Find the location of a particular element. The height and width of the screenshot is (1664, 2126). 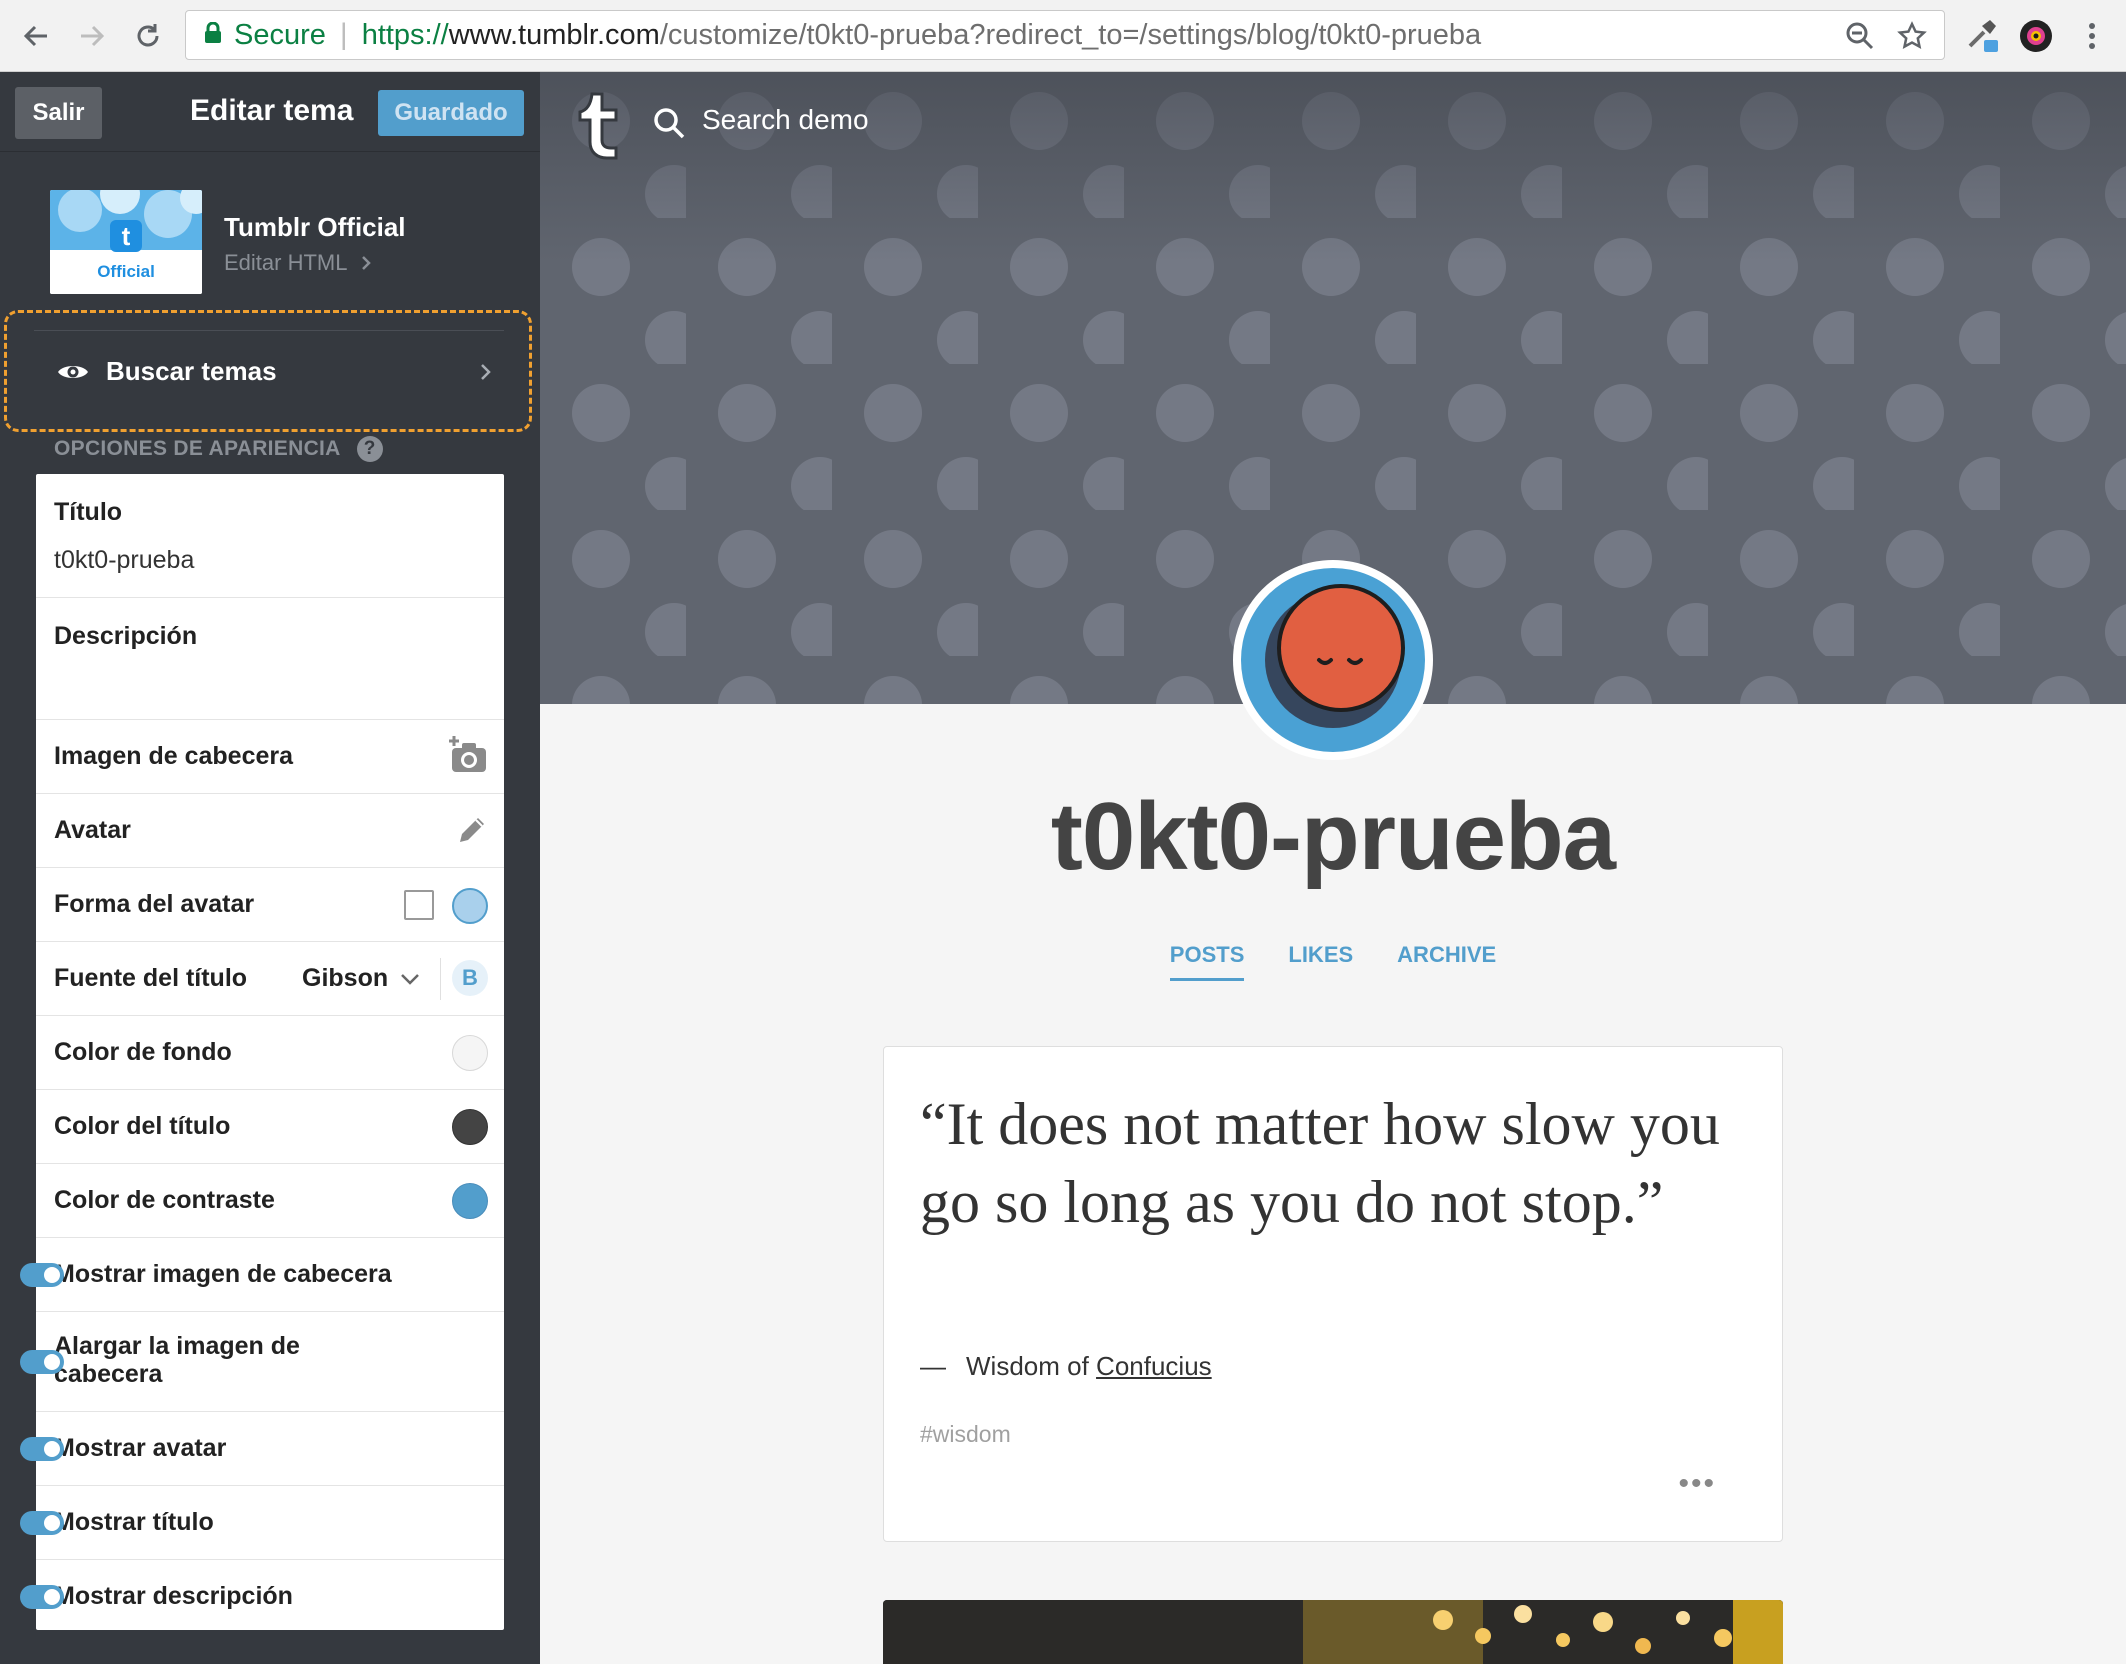

saved-button: Guardado is located at coordinates (451, 113).